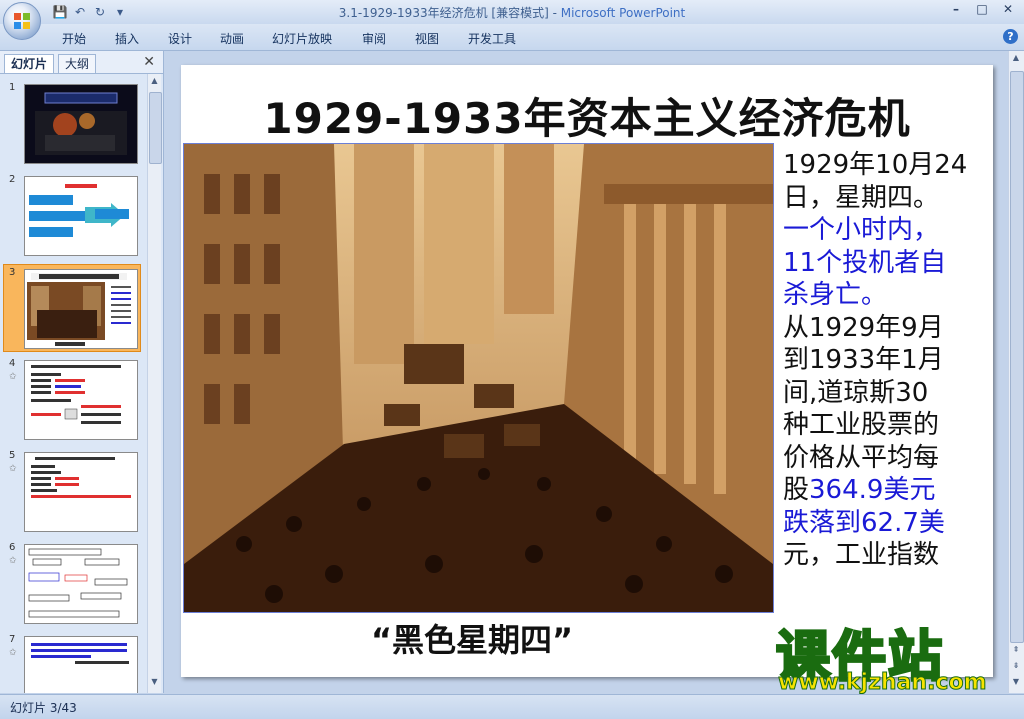 This screenshot has height=719, width=1024. Describe the element at coordinates (12, 547) in the screenshot. I see `slide-number: 6` at that location.